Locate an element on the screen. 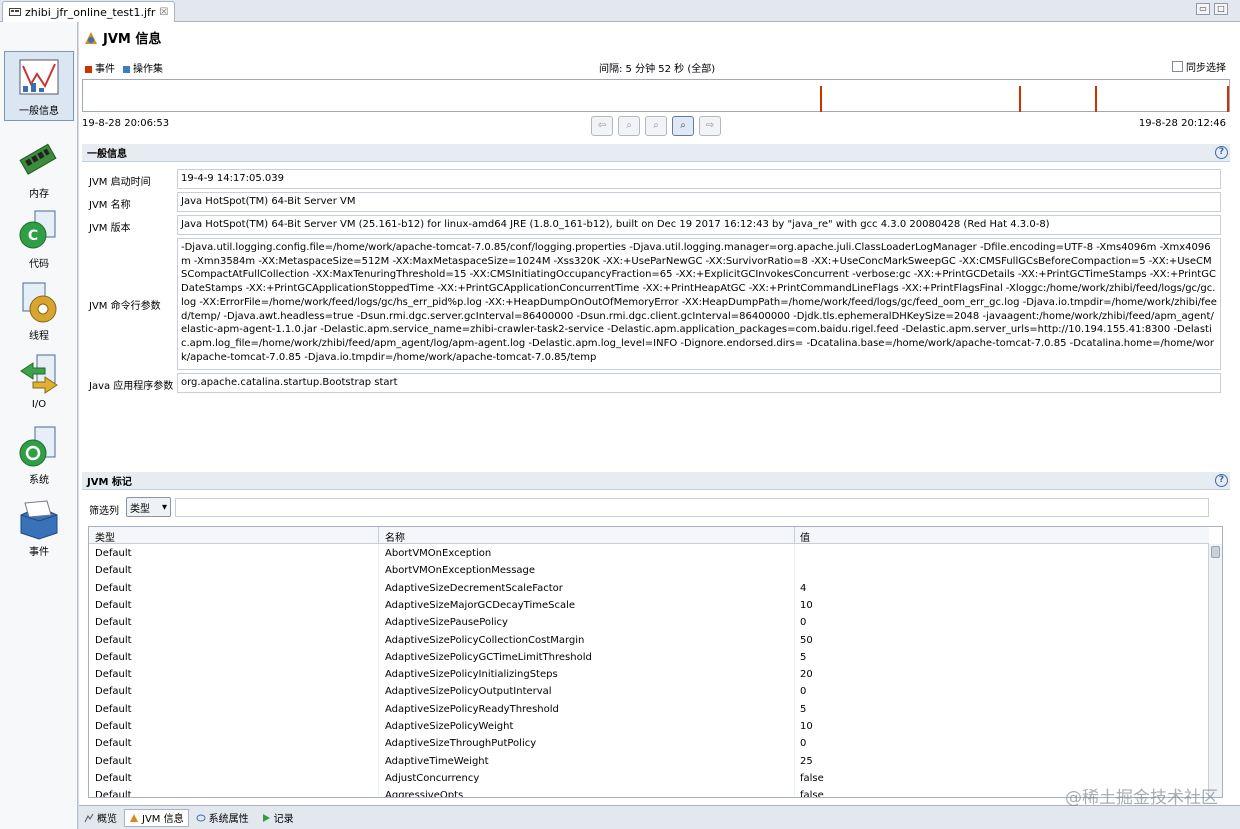 This screenshot has width=1240, height=829. filter-column-label: 筛选列 is located at coordinates (104, 511).